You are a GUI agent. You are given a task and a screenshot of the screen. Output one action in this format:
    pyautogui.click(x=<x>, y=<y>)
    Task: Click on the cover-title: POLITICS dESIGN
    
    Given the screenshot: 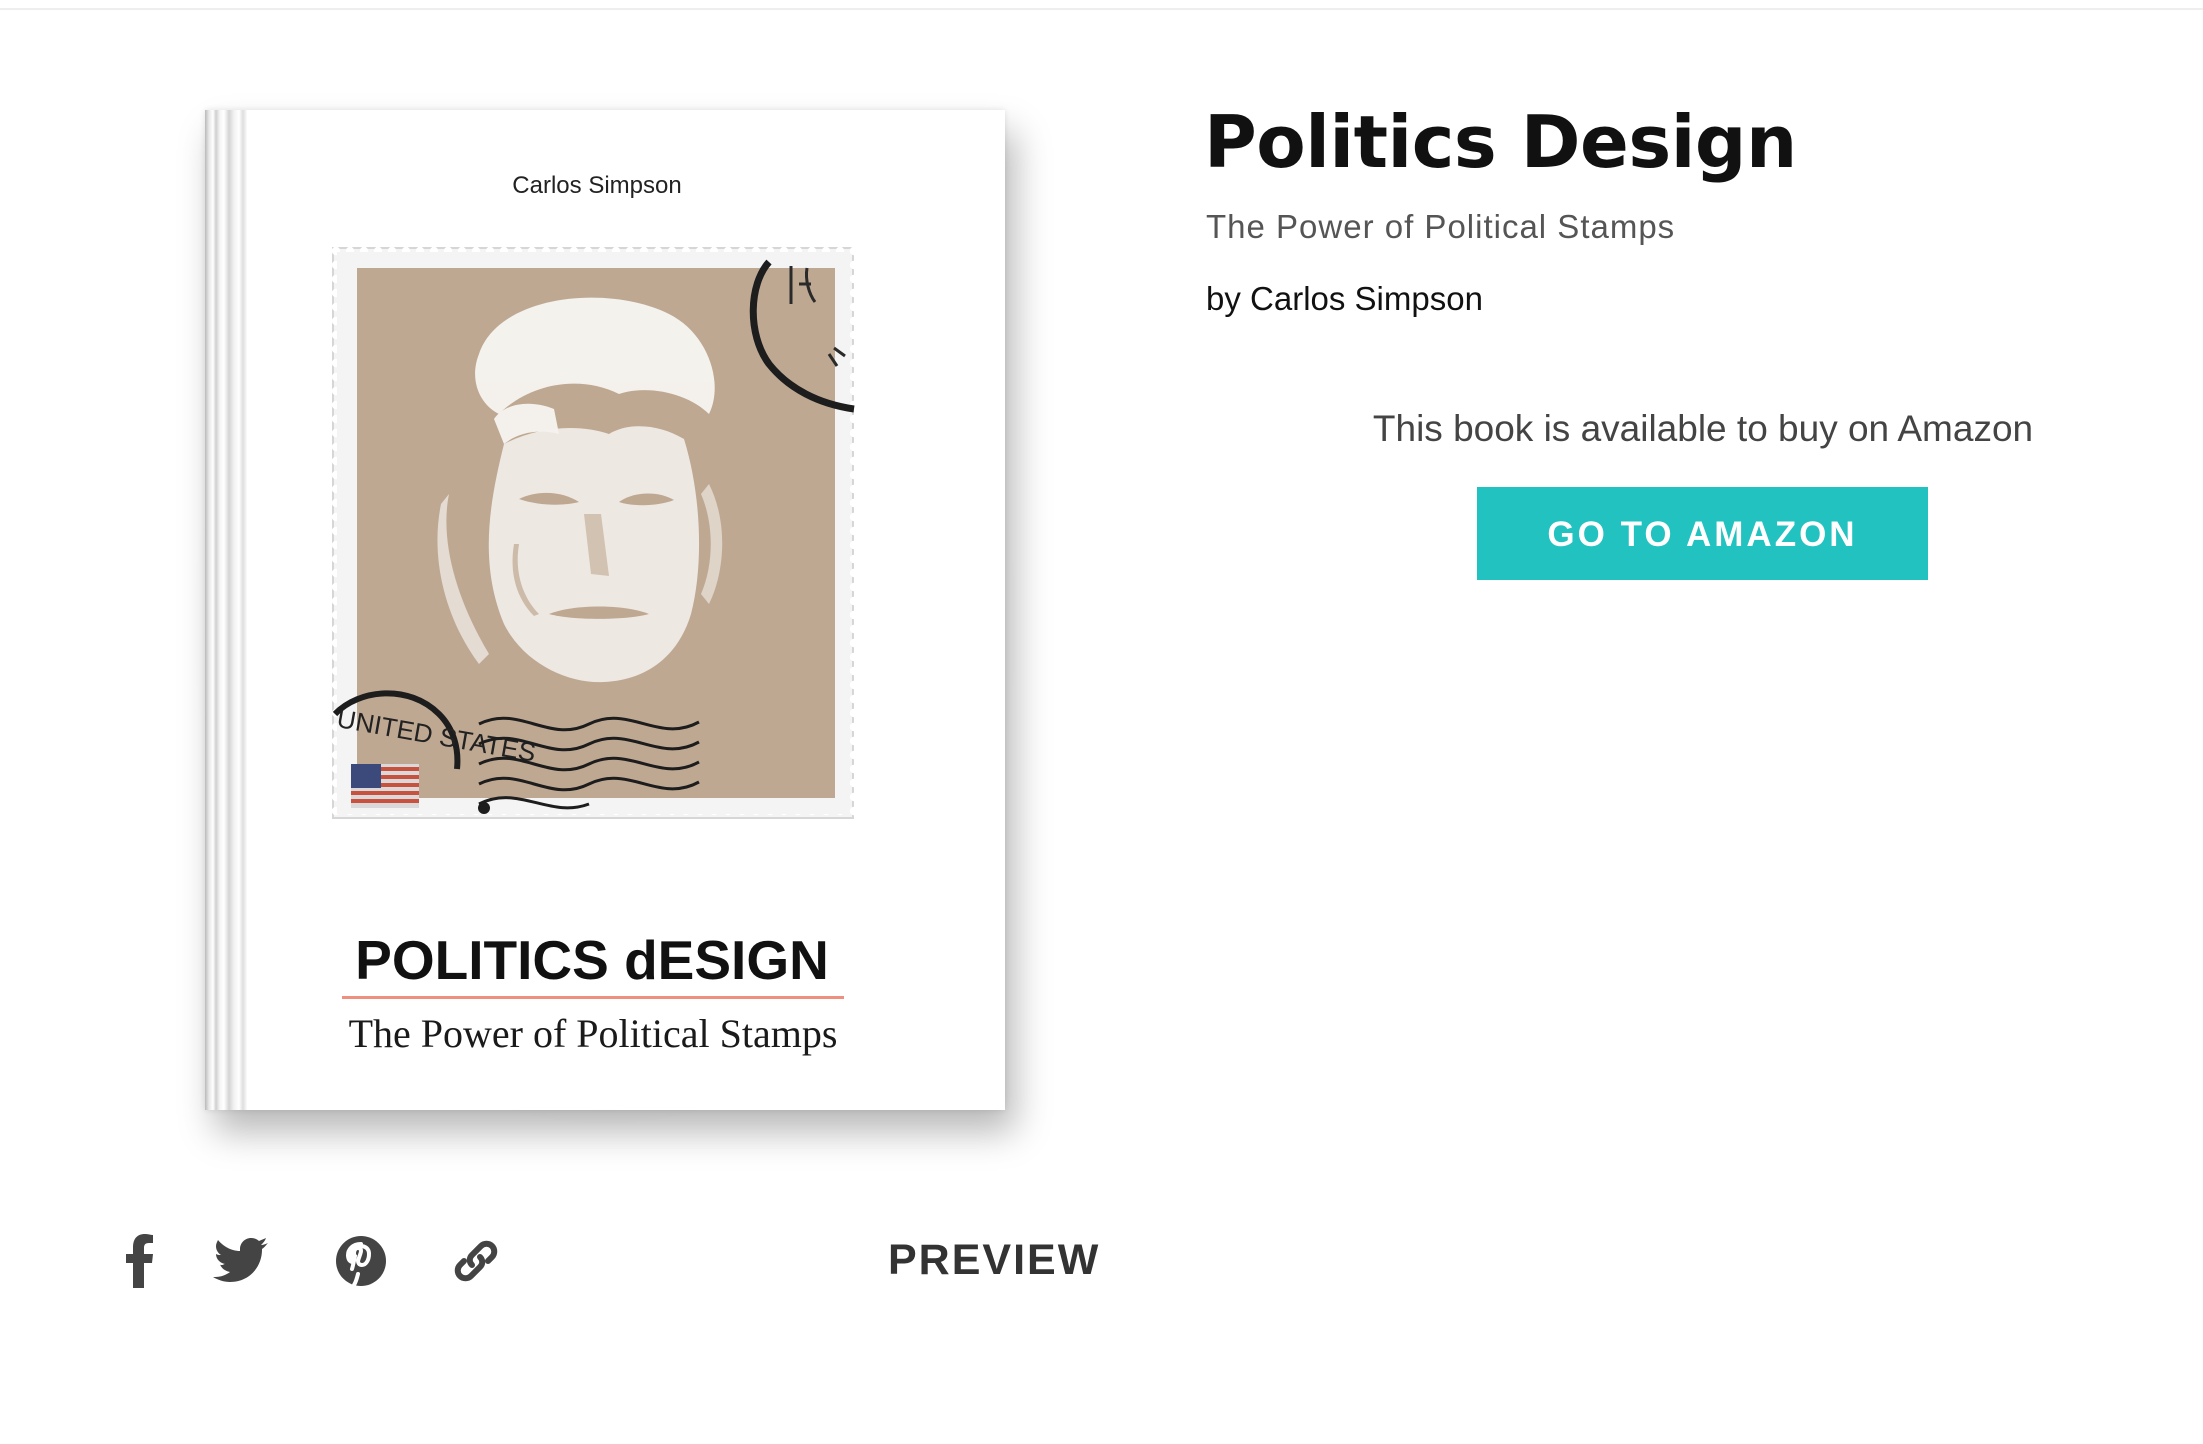 What is the action you would take?
    pyautogui.click(x=592, y=960)
    